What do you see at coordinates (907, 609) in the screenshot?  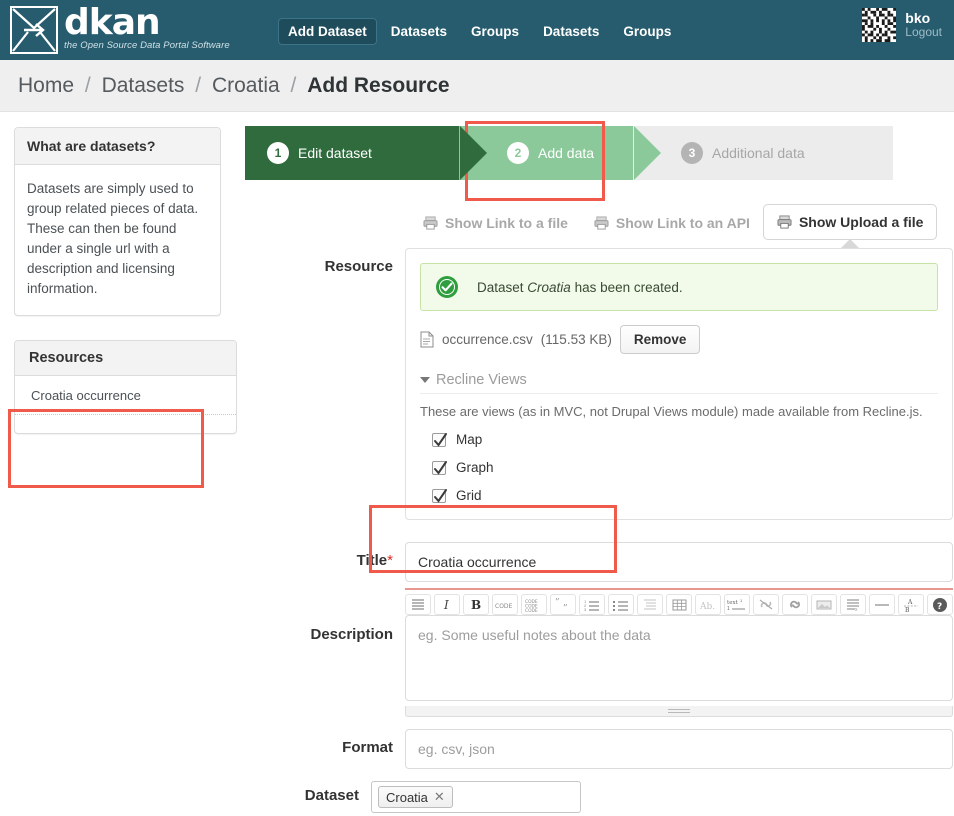 I see `svg-text: B` at bounding box center [907, 609].